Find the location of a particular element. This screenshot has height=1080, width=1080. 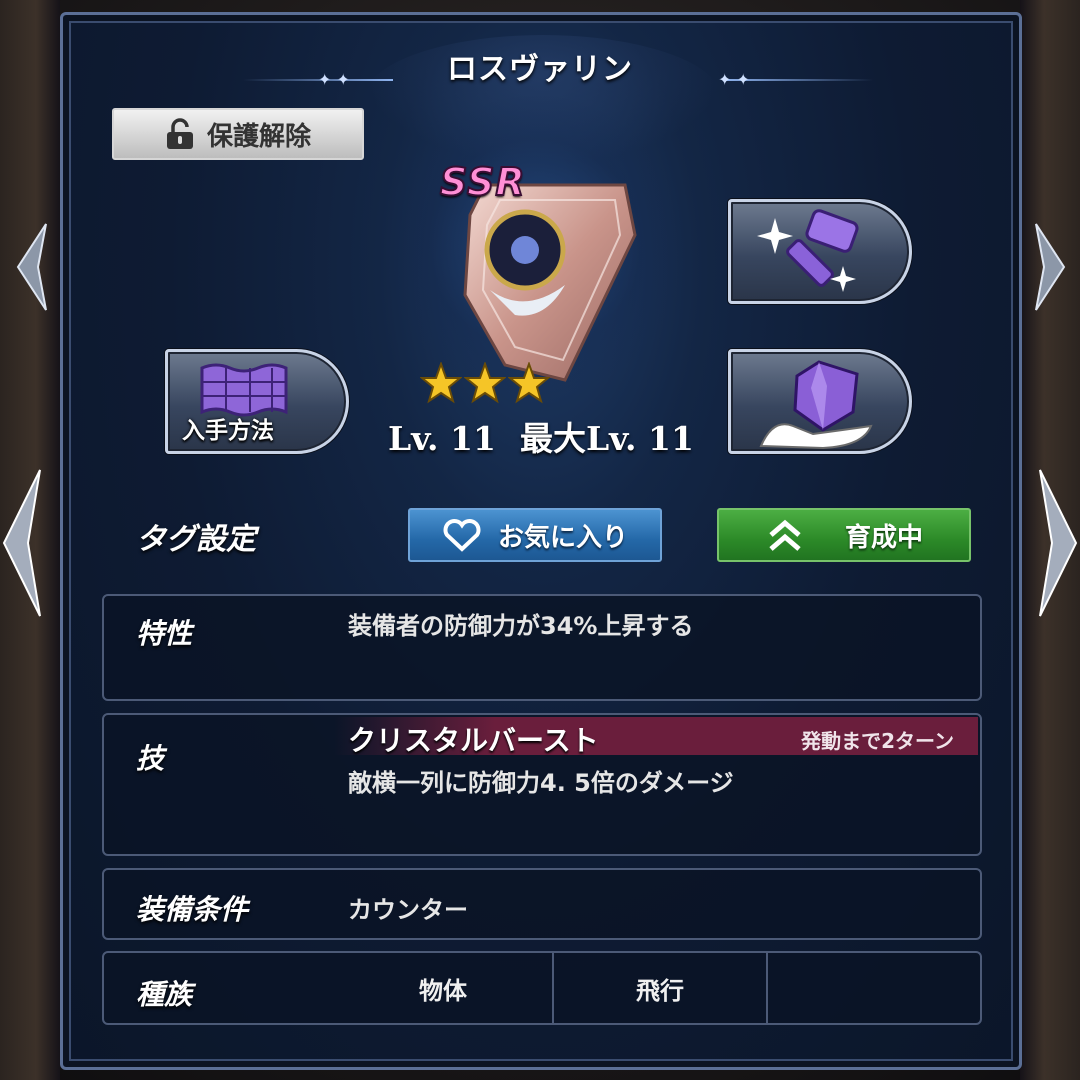

race-value is located at coordinates (874, 988).